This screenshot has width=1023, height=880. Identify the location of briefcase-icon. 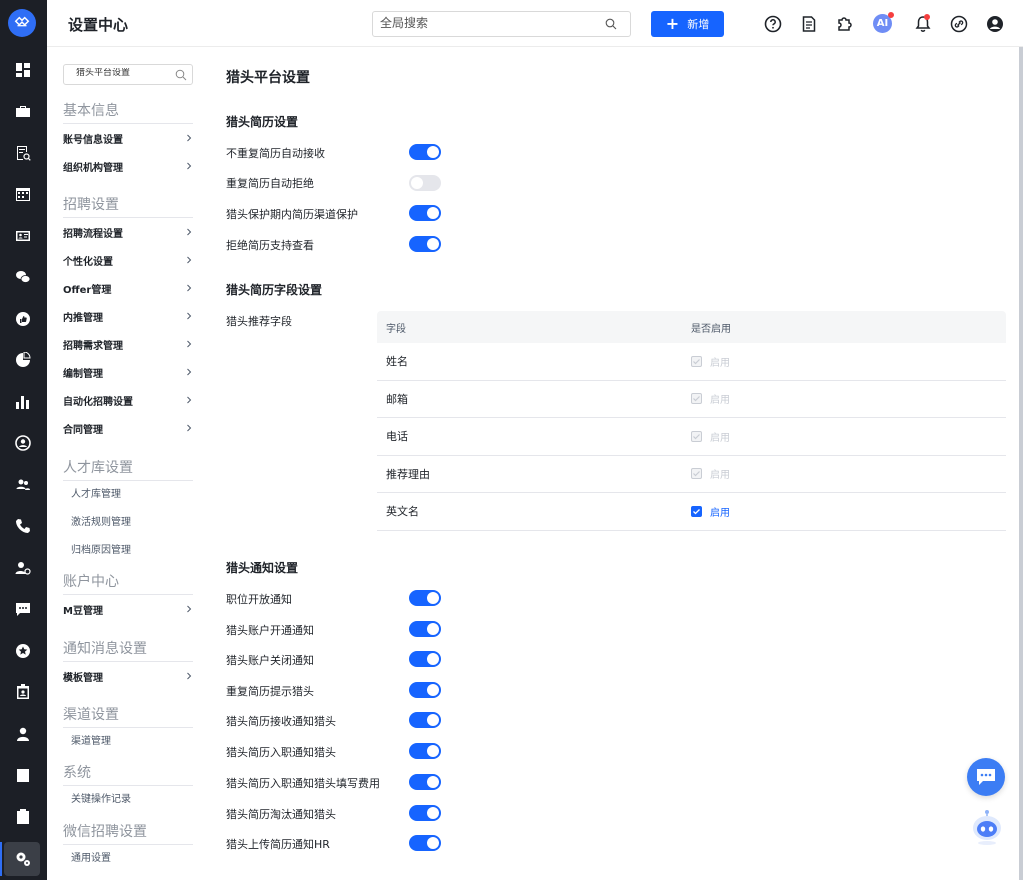
(22, 110).